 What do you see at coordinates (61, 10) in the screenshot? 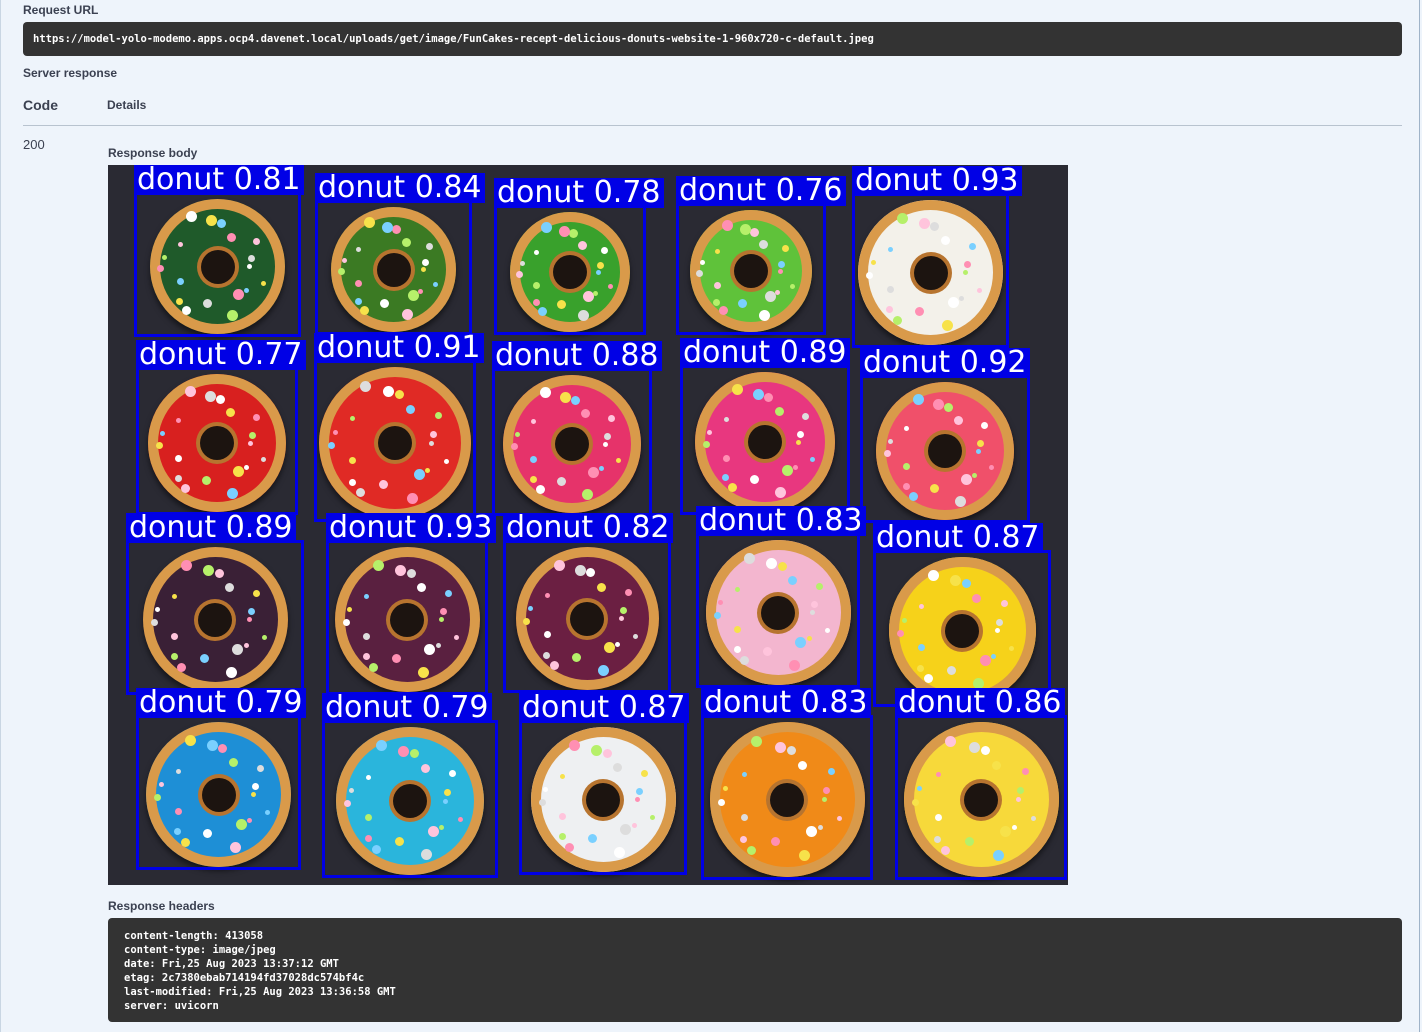
I see `request-url-label: Request URL` at bounding box center [61, 10].